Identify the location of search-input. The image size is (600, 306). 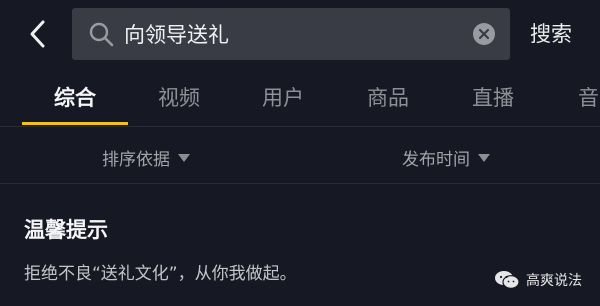
(289, 34).